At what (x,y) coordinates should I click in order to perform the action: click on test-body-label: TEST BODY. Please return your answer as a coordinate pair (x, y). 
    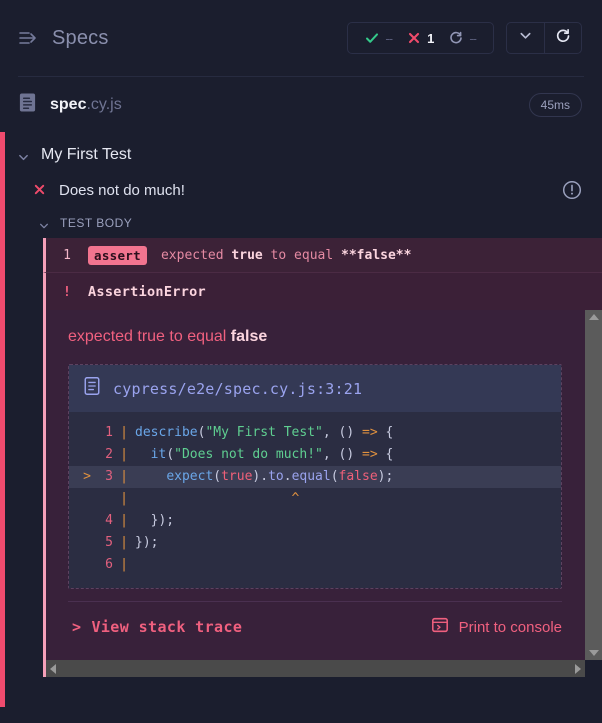
    Looking at the image, I should click on (96, 223).